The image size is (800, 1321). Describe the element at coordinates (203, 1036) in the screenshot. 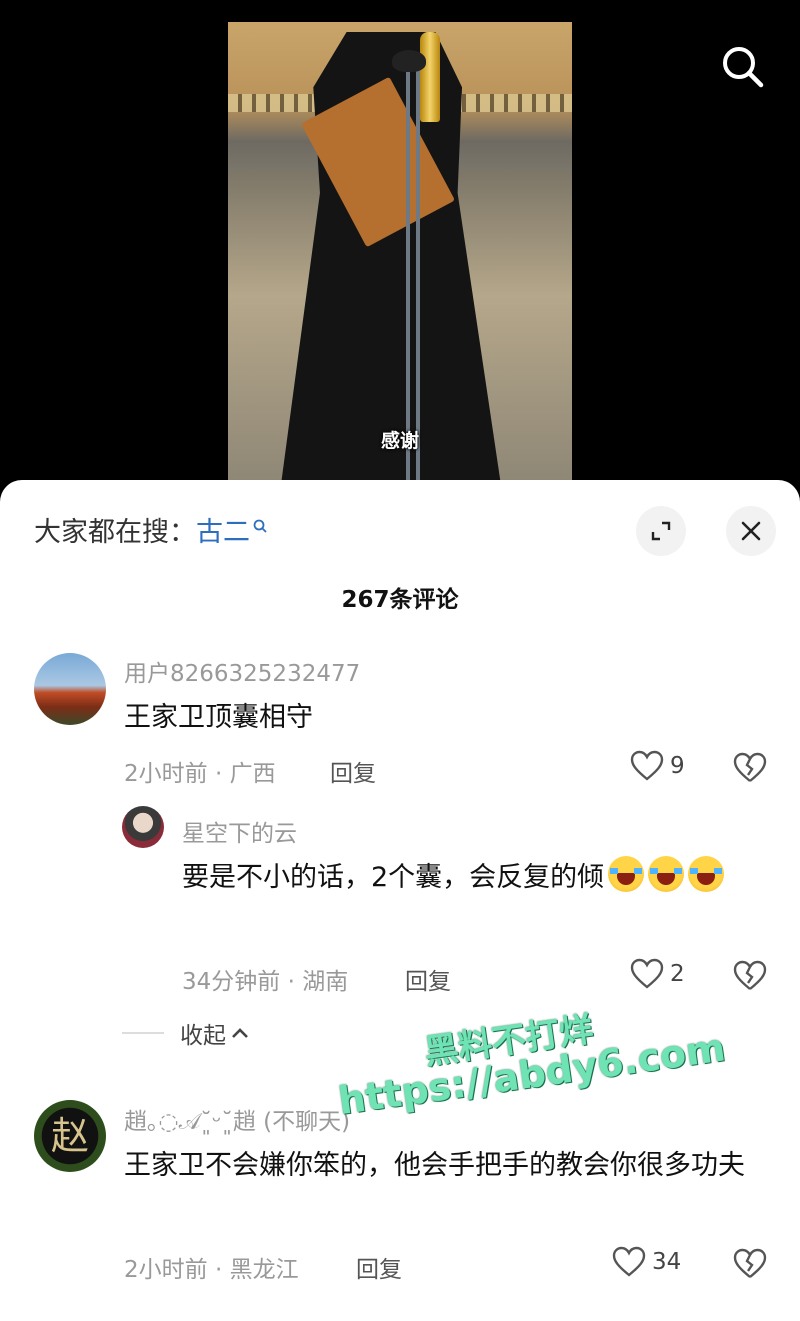

I see `collapse-label: 收起` at that location.